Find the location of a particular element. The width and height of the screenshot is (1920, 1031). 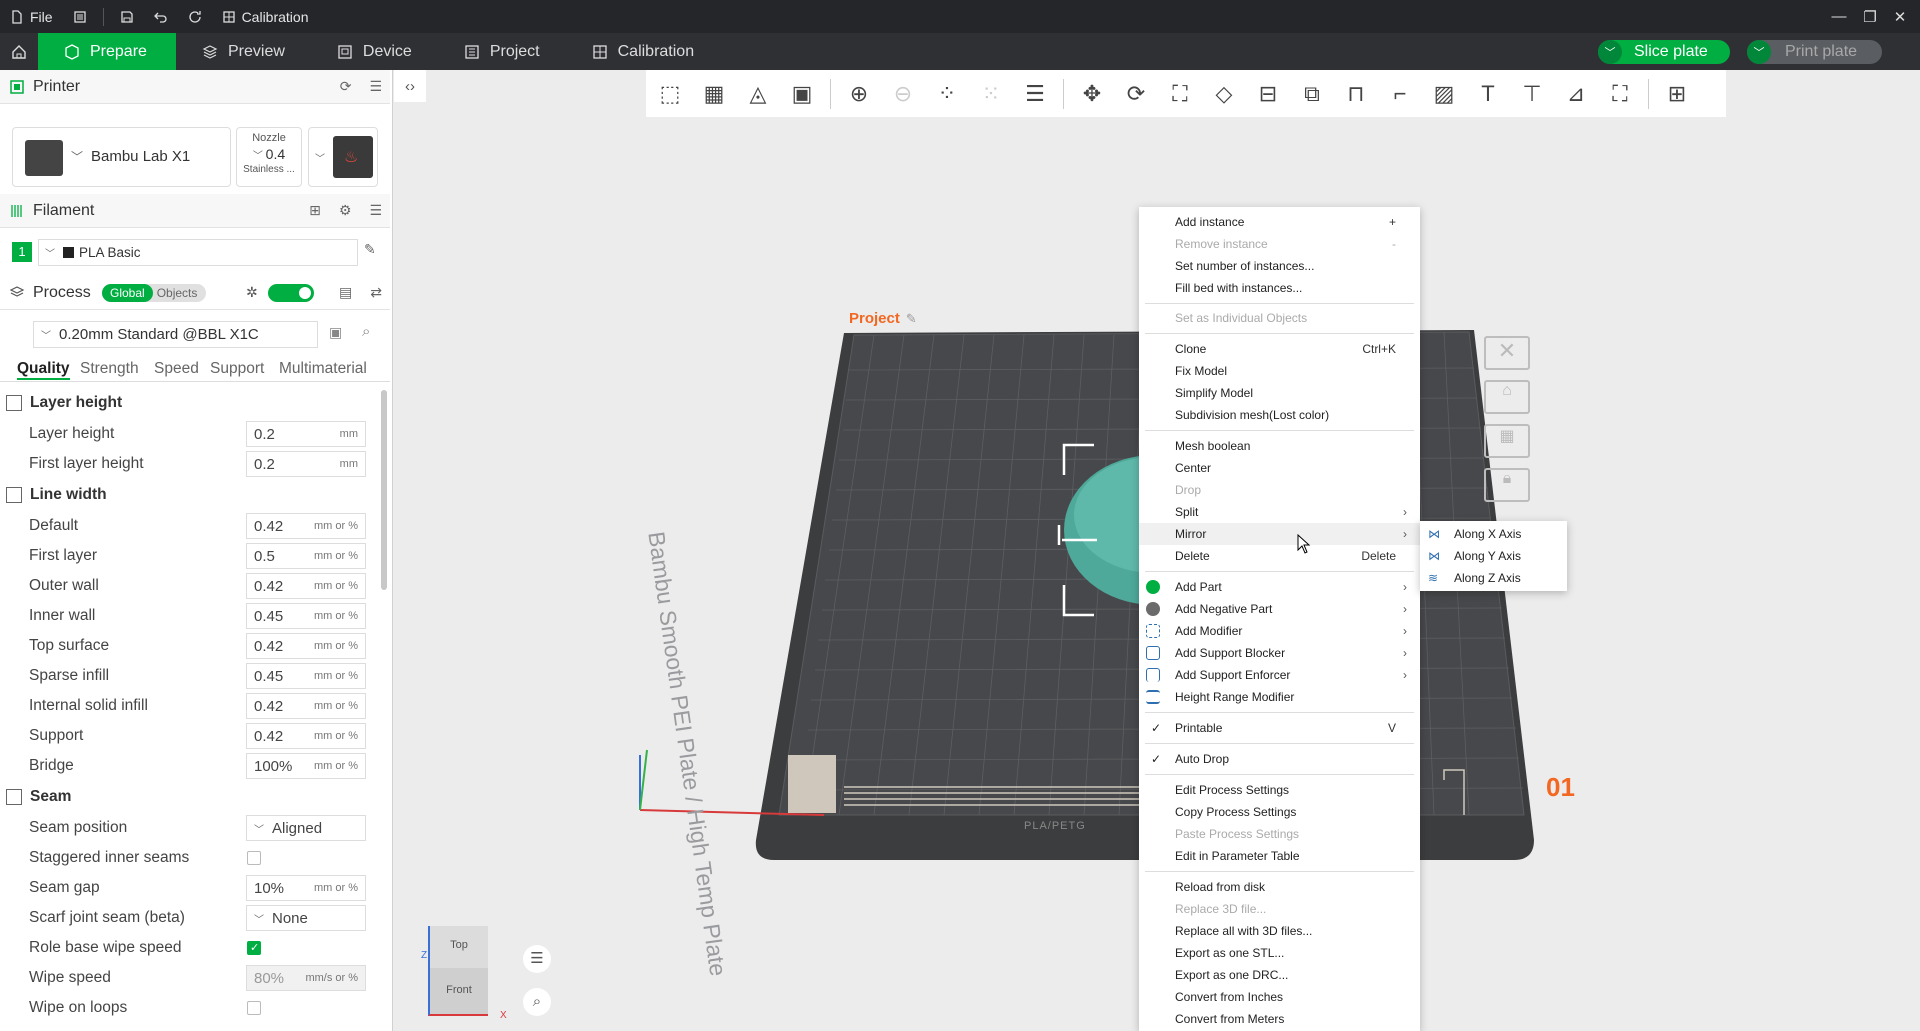

menu-item-edit-process: Edit Process Settings is located at coordinates (1279, 790).